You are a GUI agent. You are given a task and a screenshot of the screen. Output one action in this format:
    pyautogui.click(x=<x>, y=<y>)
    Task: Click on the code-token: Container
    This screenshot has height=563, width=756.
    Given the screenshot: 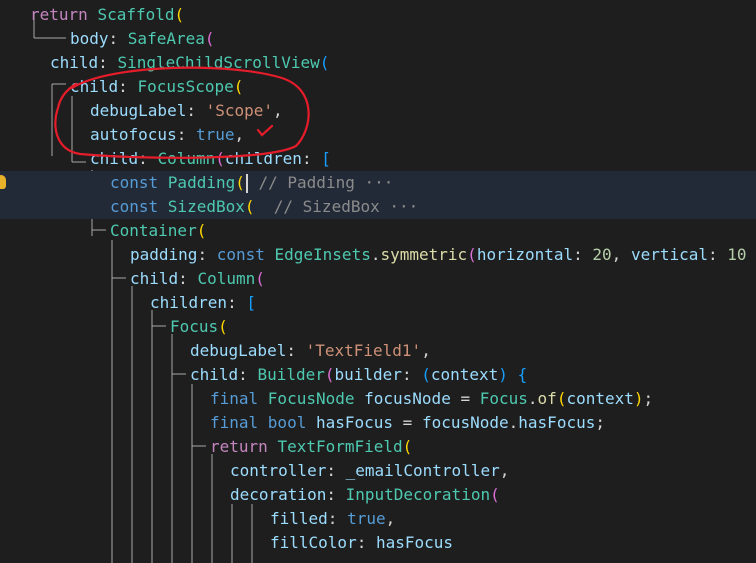 What is the action you would take?
    pyautogui.click(x=153, y=230)
    